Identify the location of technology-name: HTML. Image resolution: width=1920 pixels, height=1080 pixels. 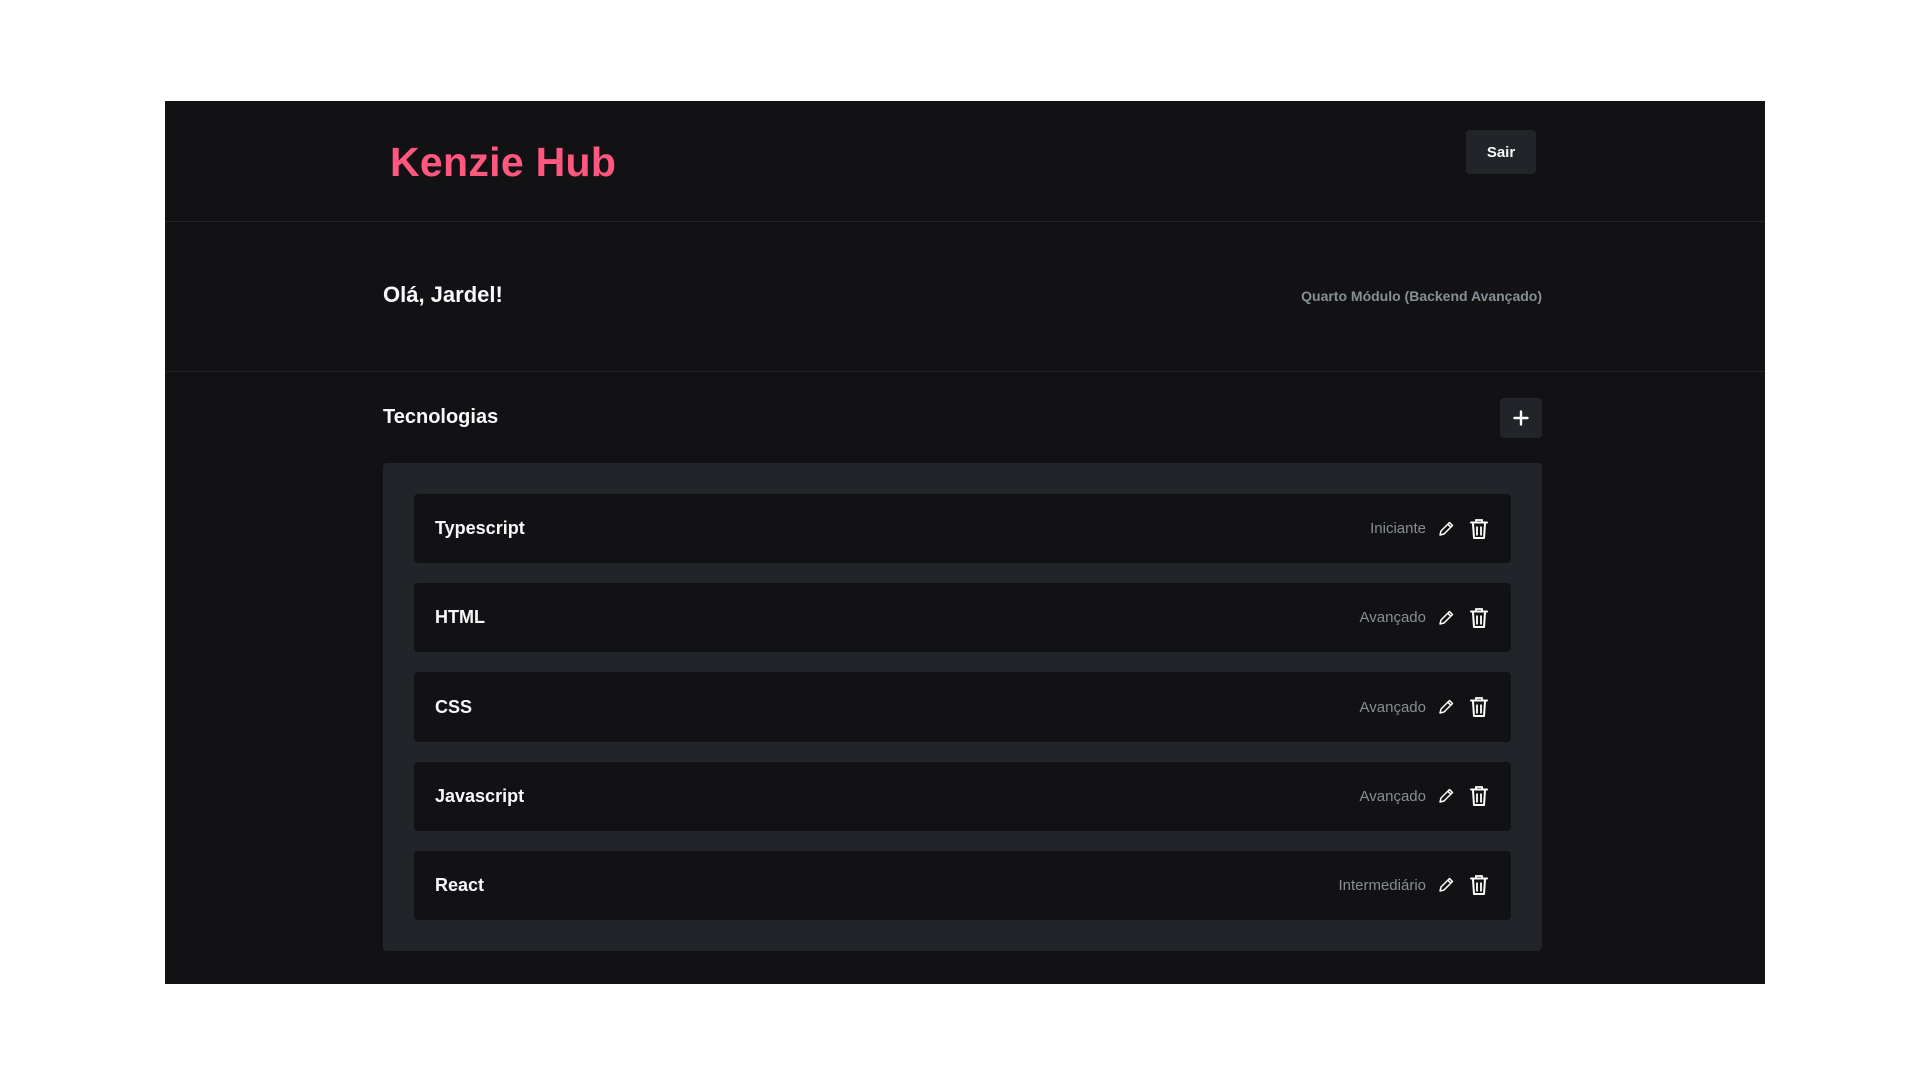
(460, 617).